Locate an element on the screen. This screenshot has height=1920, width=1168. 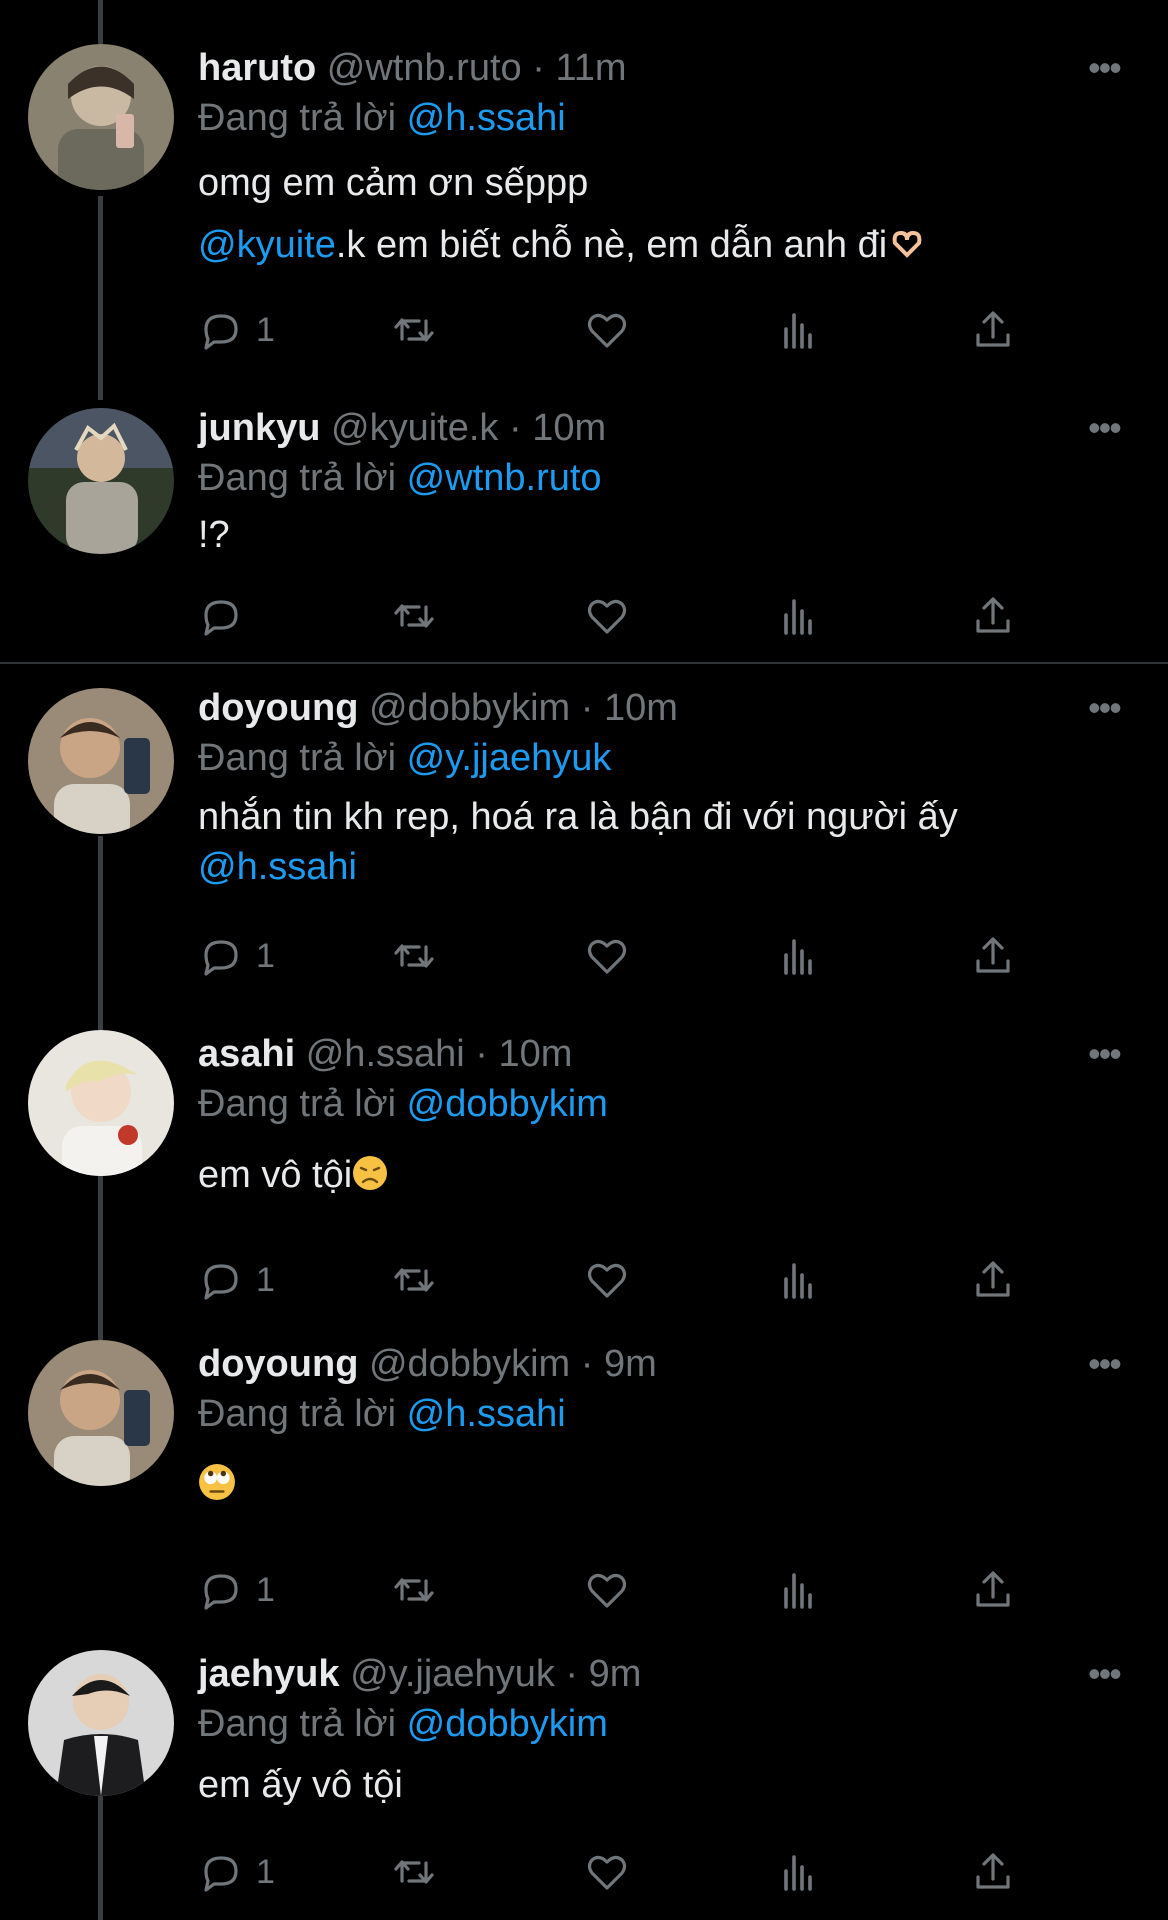
reply-button is located at coordinates (221, 616).